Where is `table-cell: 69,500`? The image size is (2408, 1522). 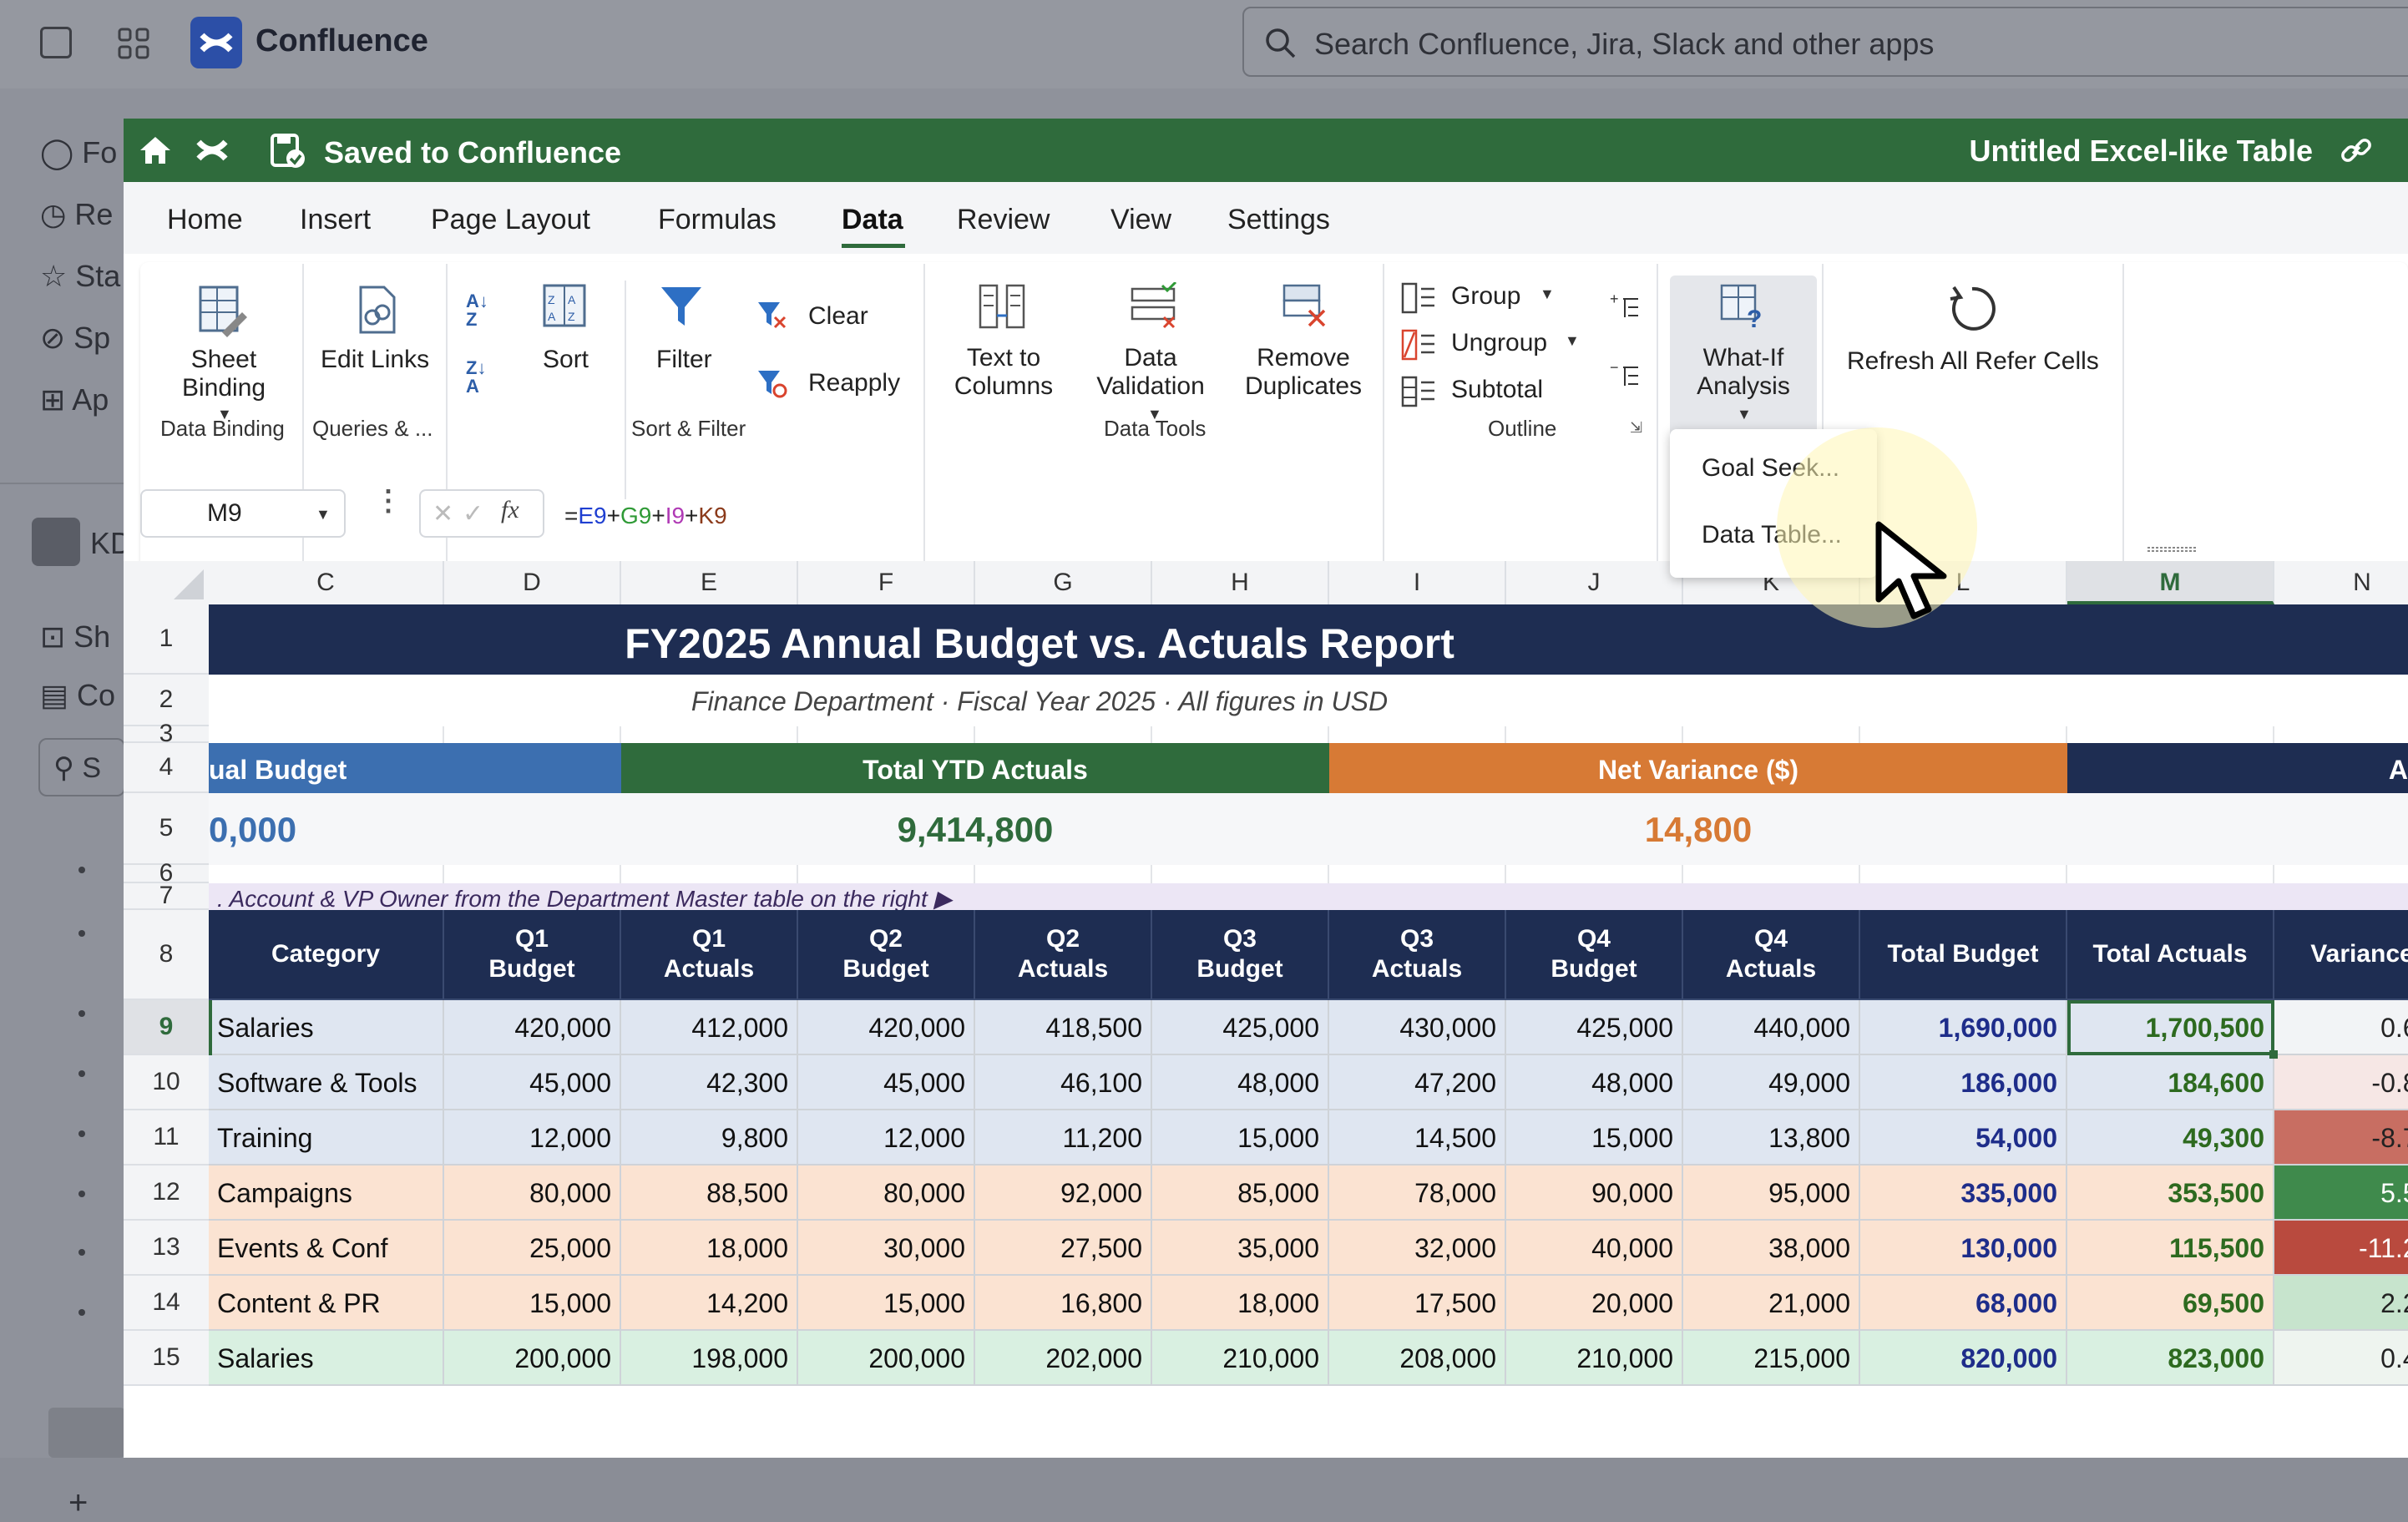
table-cell: 69,500 is located at coordinates (2170, 1303).